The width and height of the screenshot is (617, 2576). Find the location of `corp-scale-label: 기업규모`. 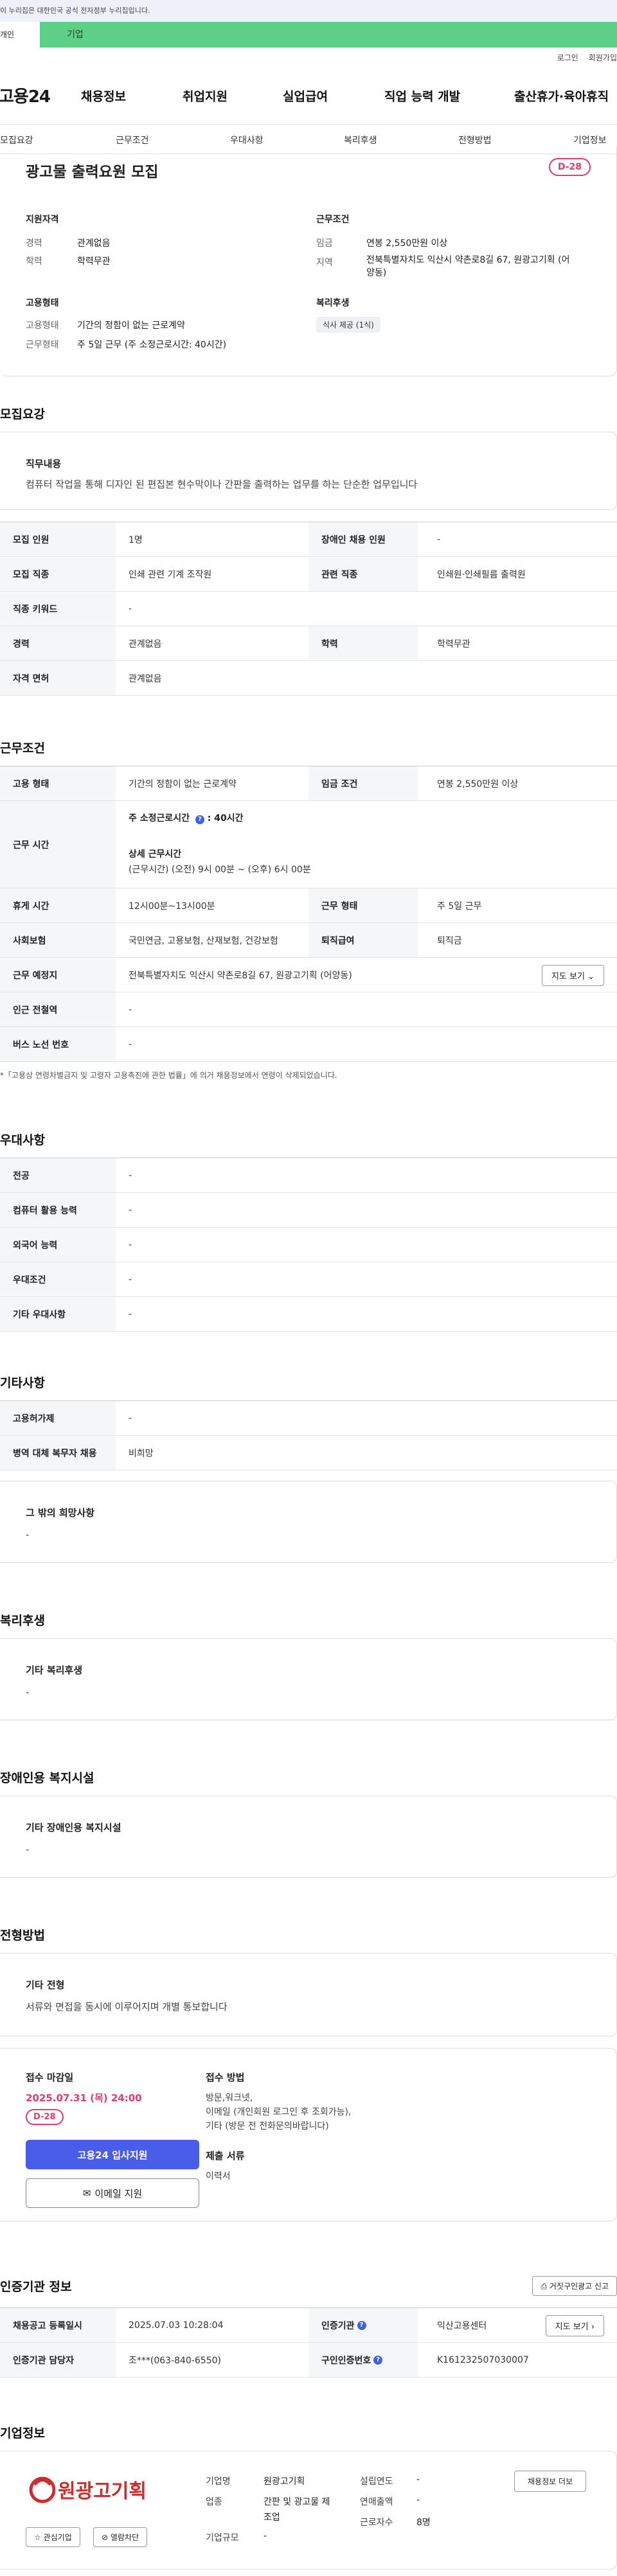

corp-scale-label: 기업규모 is located at coordinates (222, 2538).